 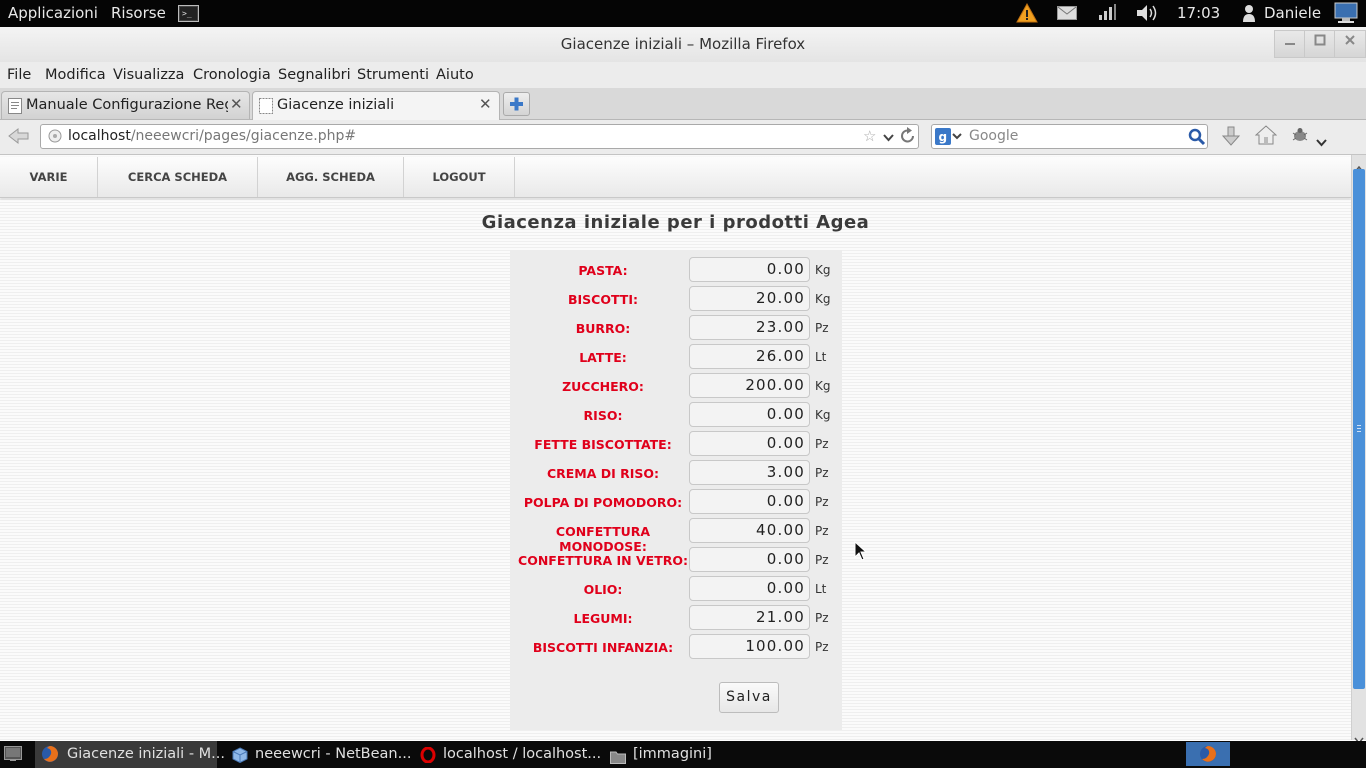 I want to click on menu-visualizza: Visualizza, so click(x=148, y=75).